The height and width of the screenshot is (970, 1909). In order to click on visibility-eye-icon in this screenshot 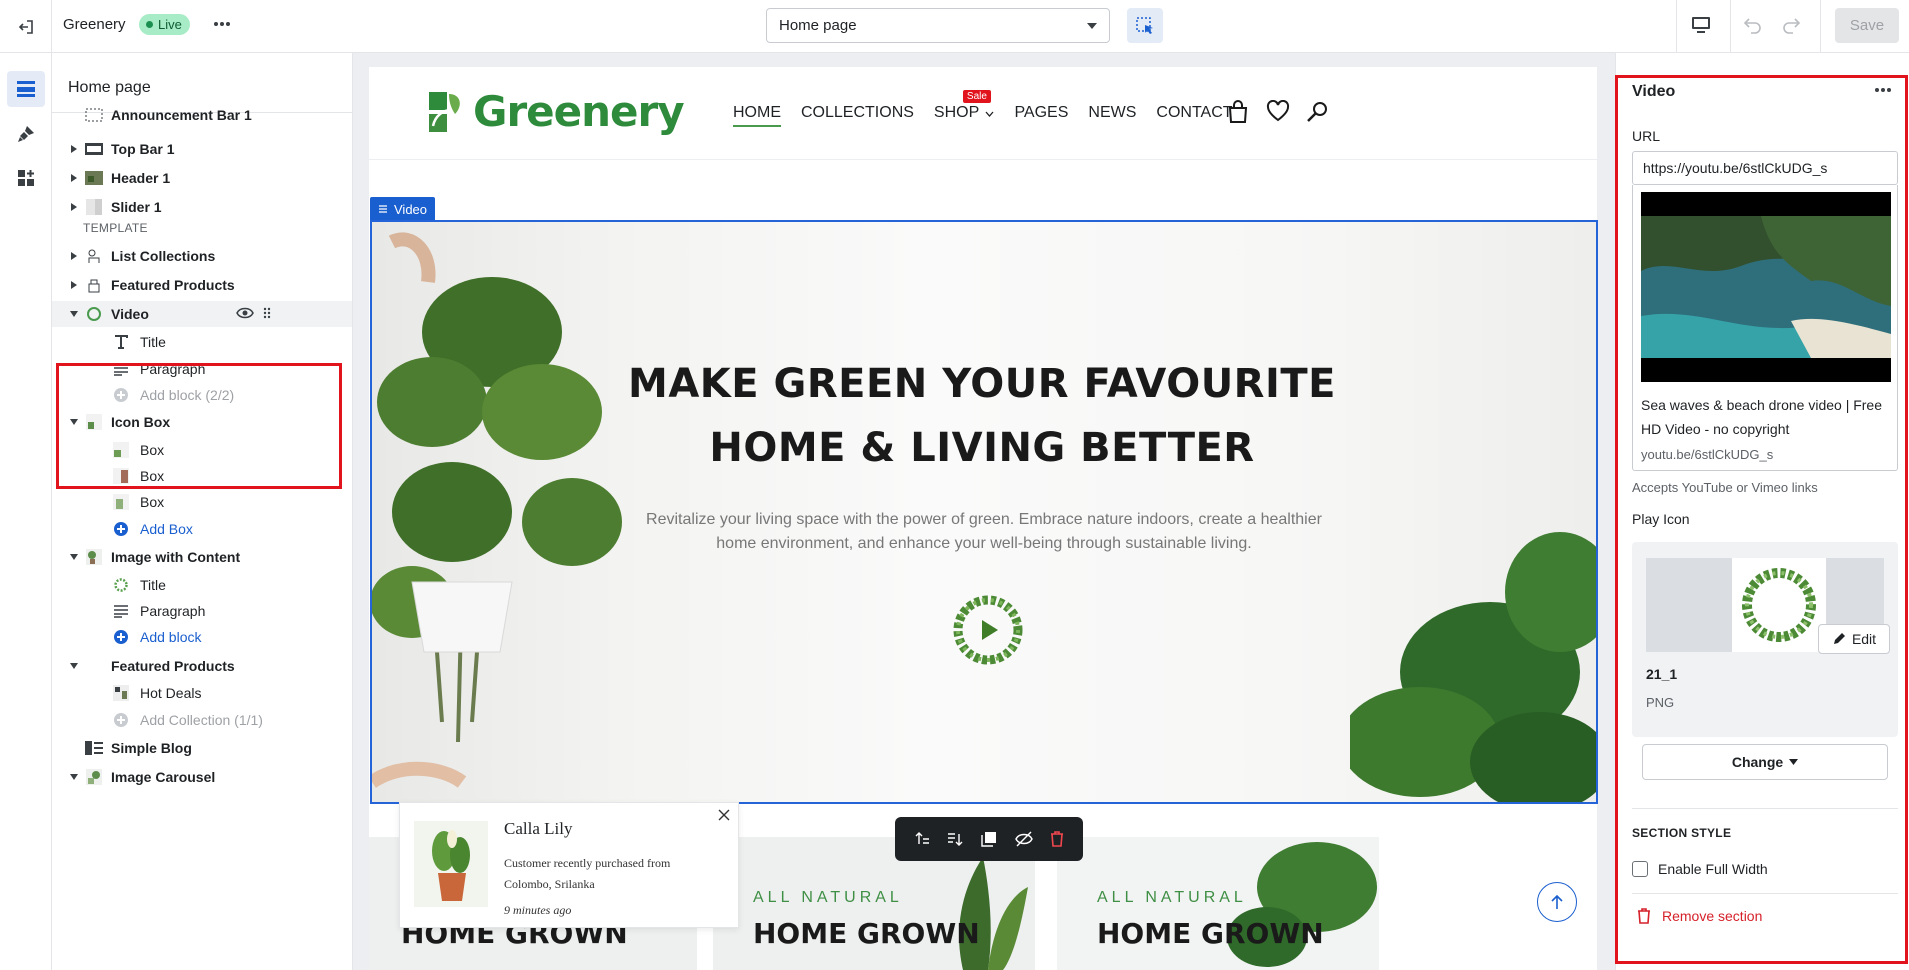, I will do `click(245, 313)`.